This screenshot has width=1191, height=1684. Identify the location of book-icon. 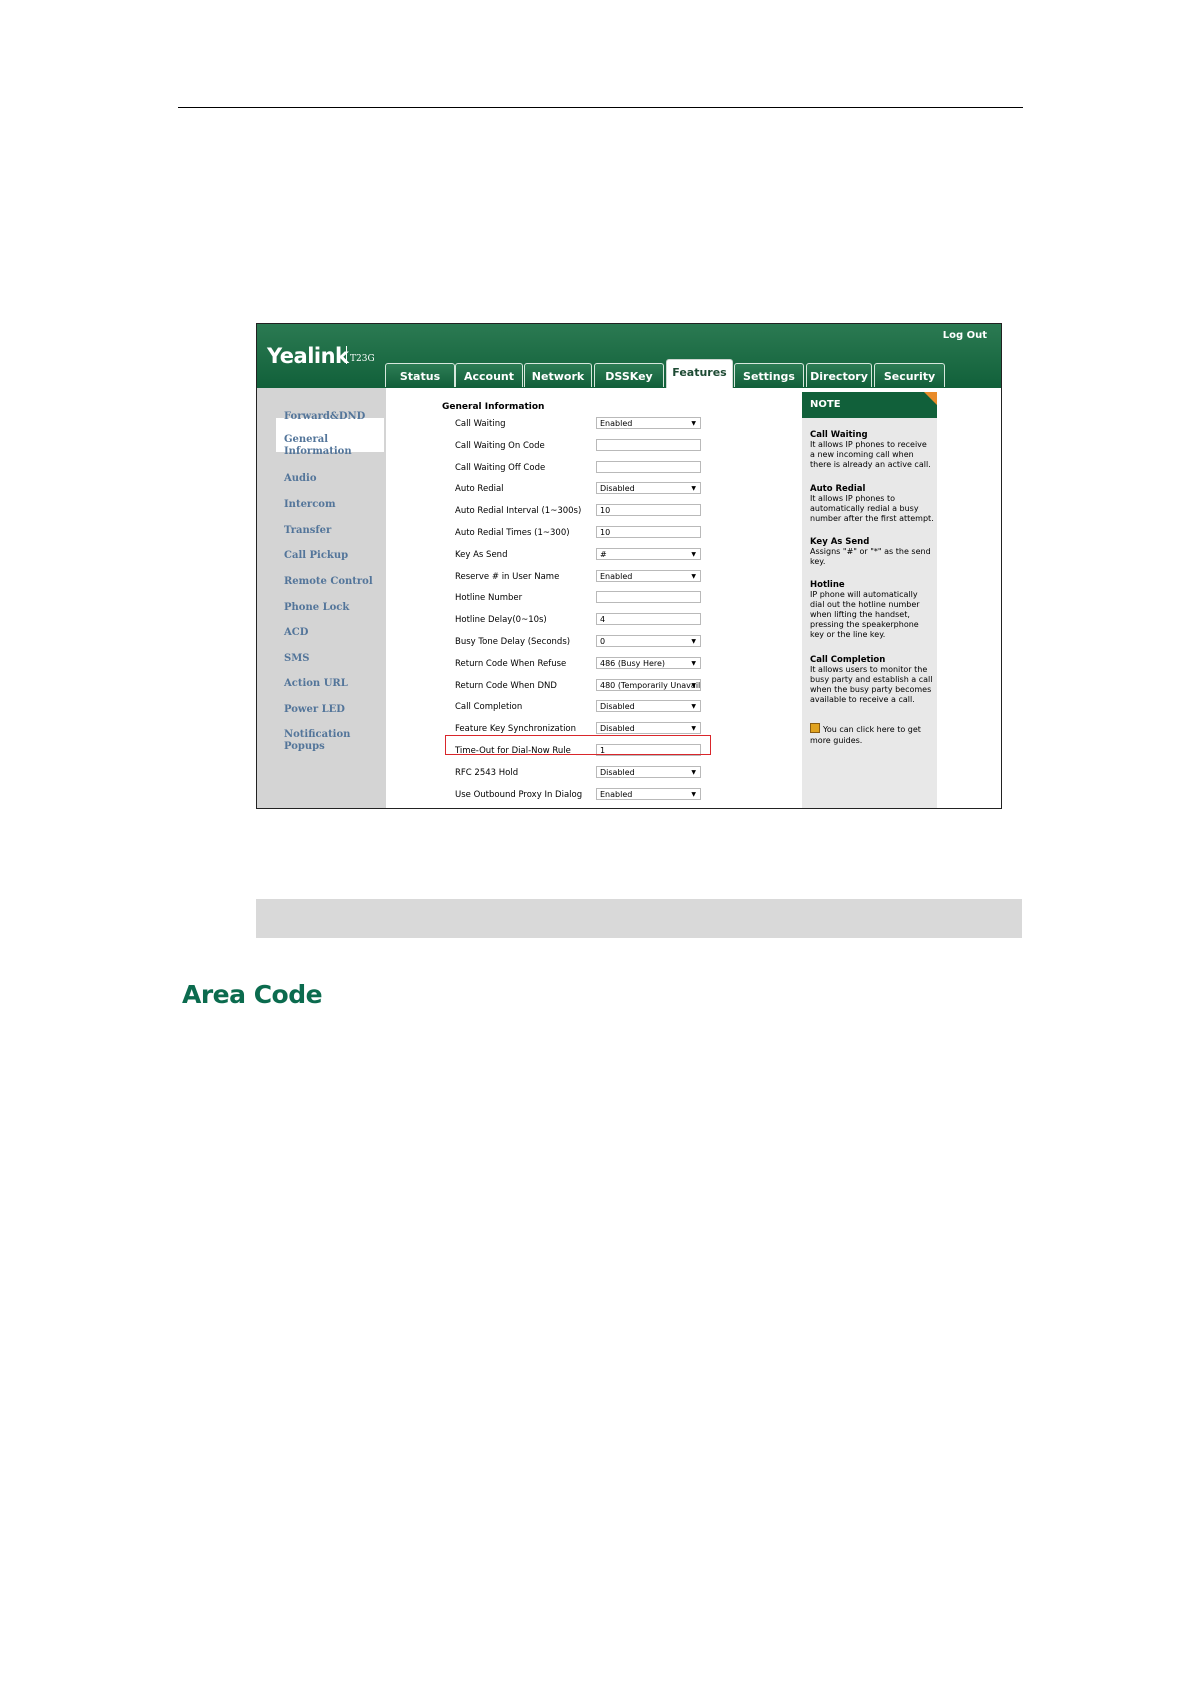
(815, 728).